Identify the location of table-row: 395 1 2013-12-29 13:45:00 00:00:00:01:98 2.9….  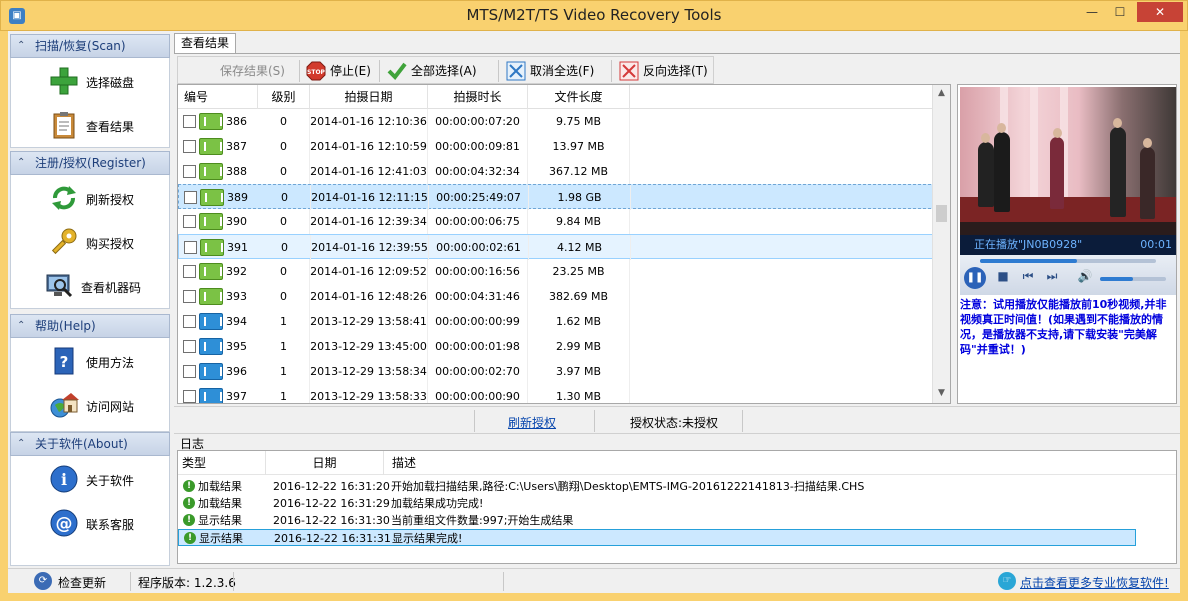
(557, 346).